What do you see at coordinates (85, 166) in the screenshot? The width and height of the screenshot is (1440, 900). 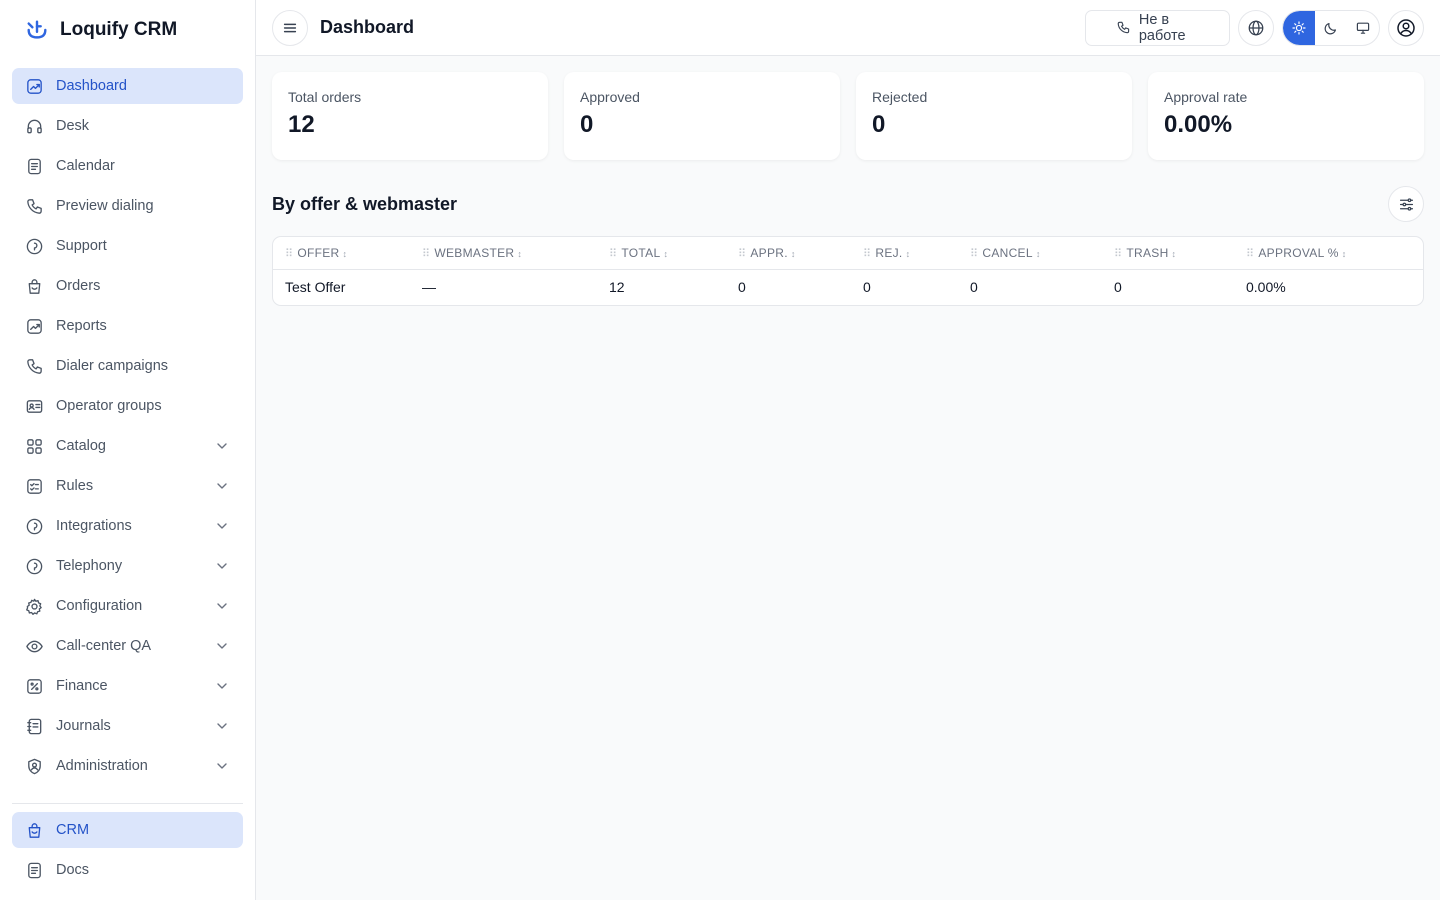 I see `sidebar-item-label: Calendar` at bounding box center [85, 166].